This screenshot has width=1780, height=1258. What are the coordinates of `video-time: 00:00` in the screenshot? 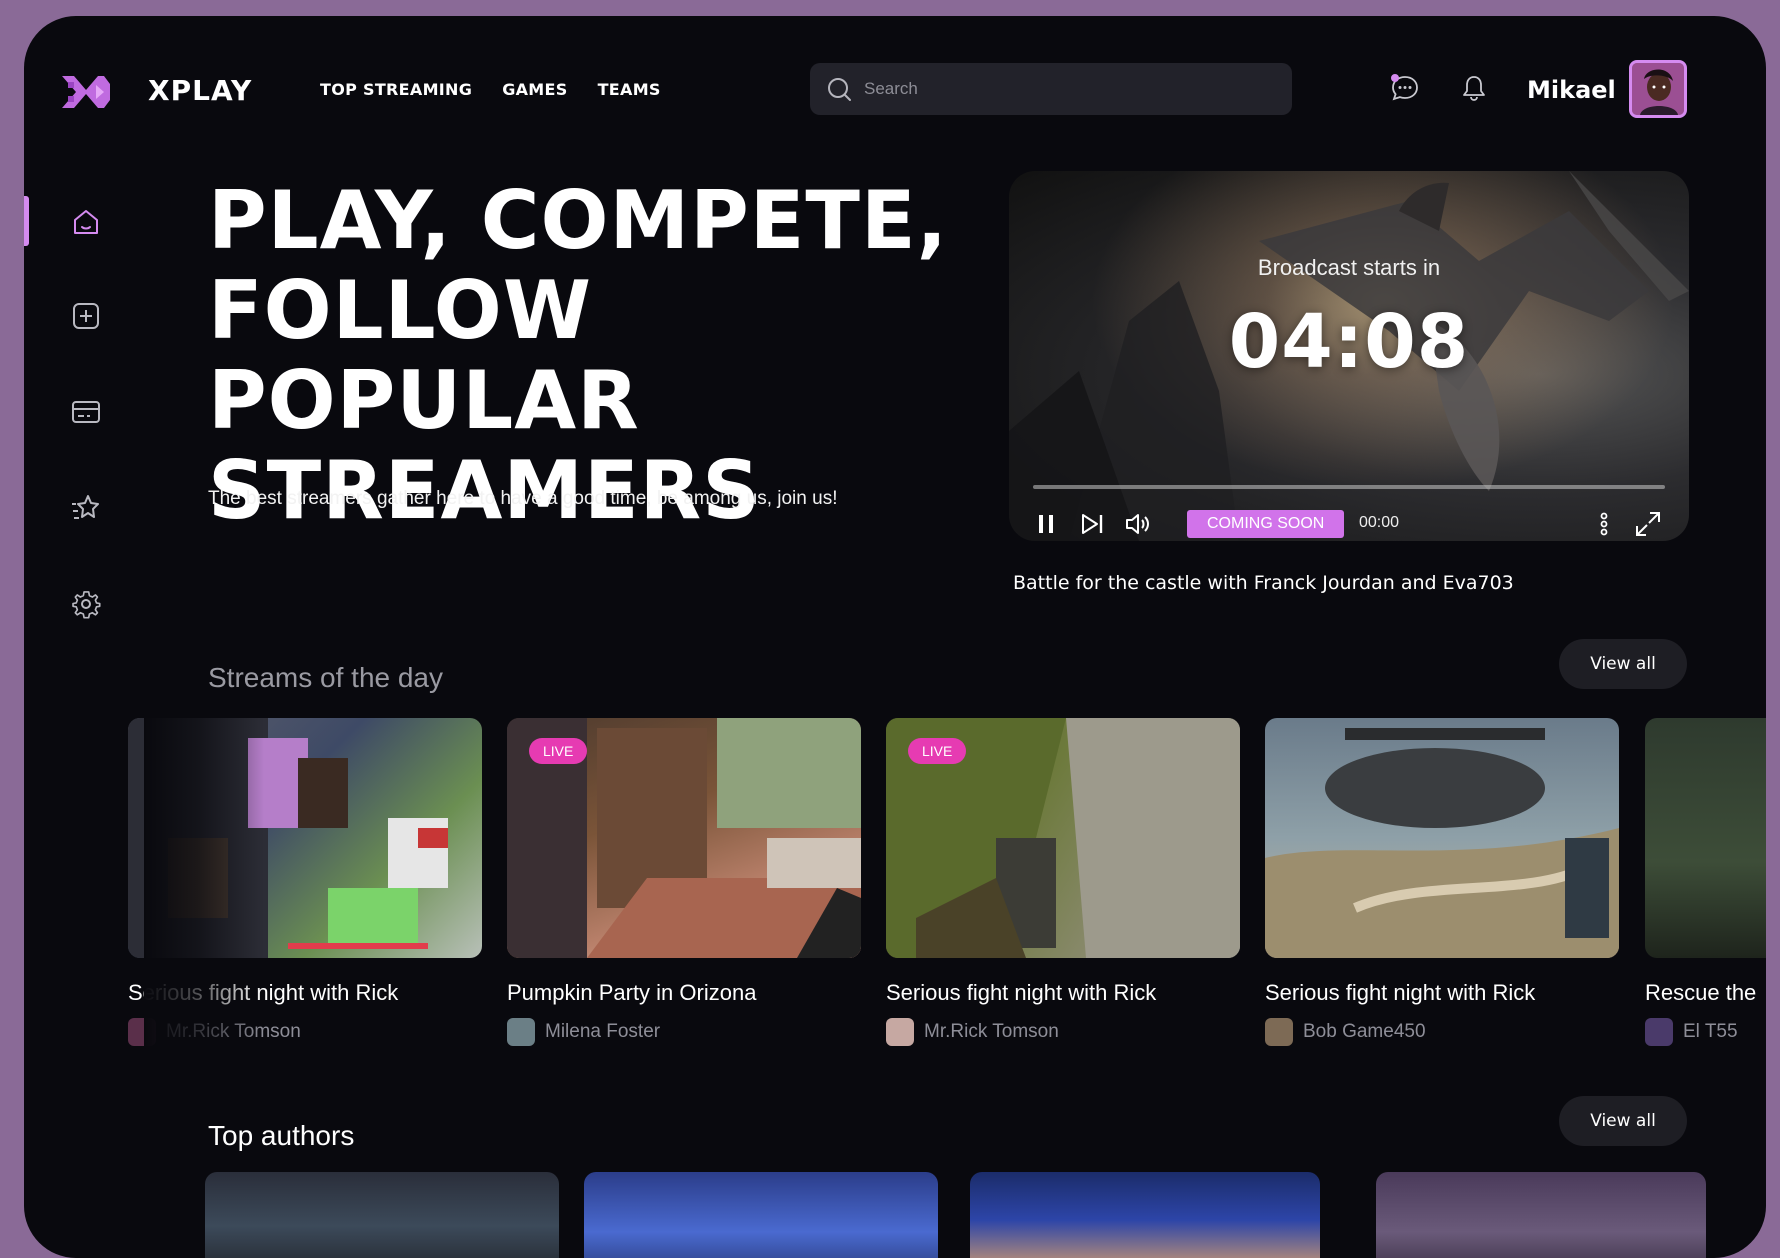 It's located at (1379, 522).